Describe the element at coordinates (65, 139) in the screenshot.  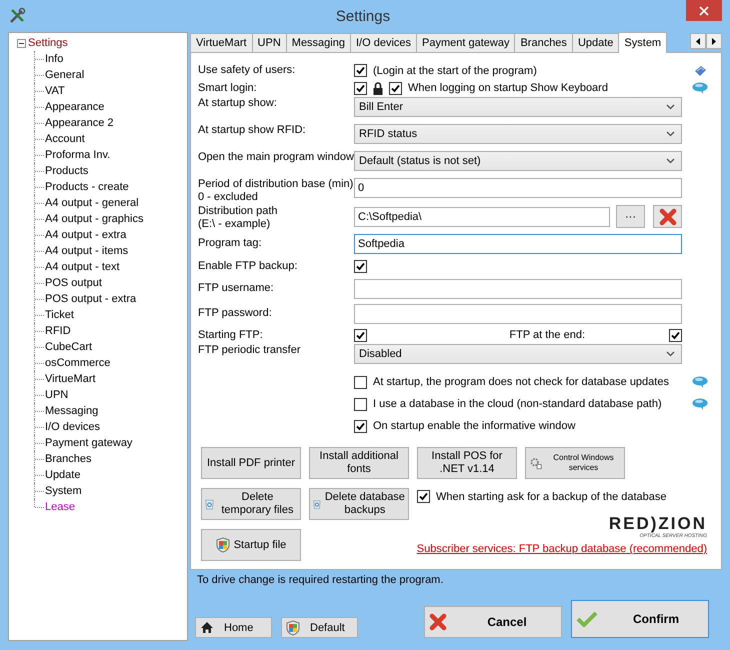
I see `tree-item: Account` at that location.